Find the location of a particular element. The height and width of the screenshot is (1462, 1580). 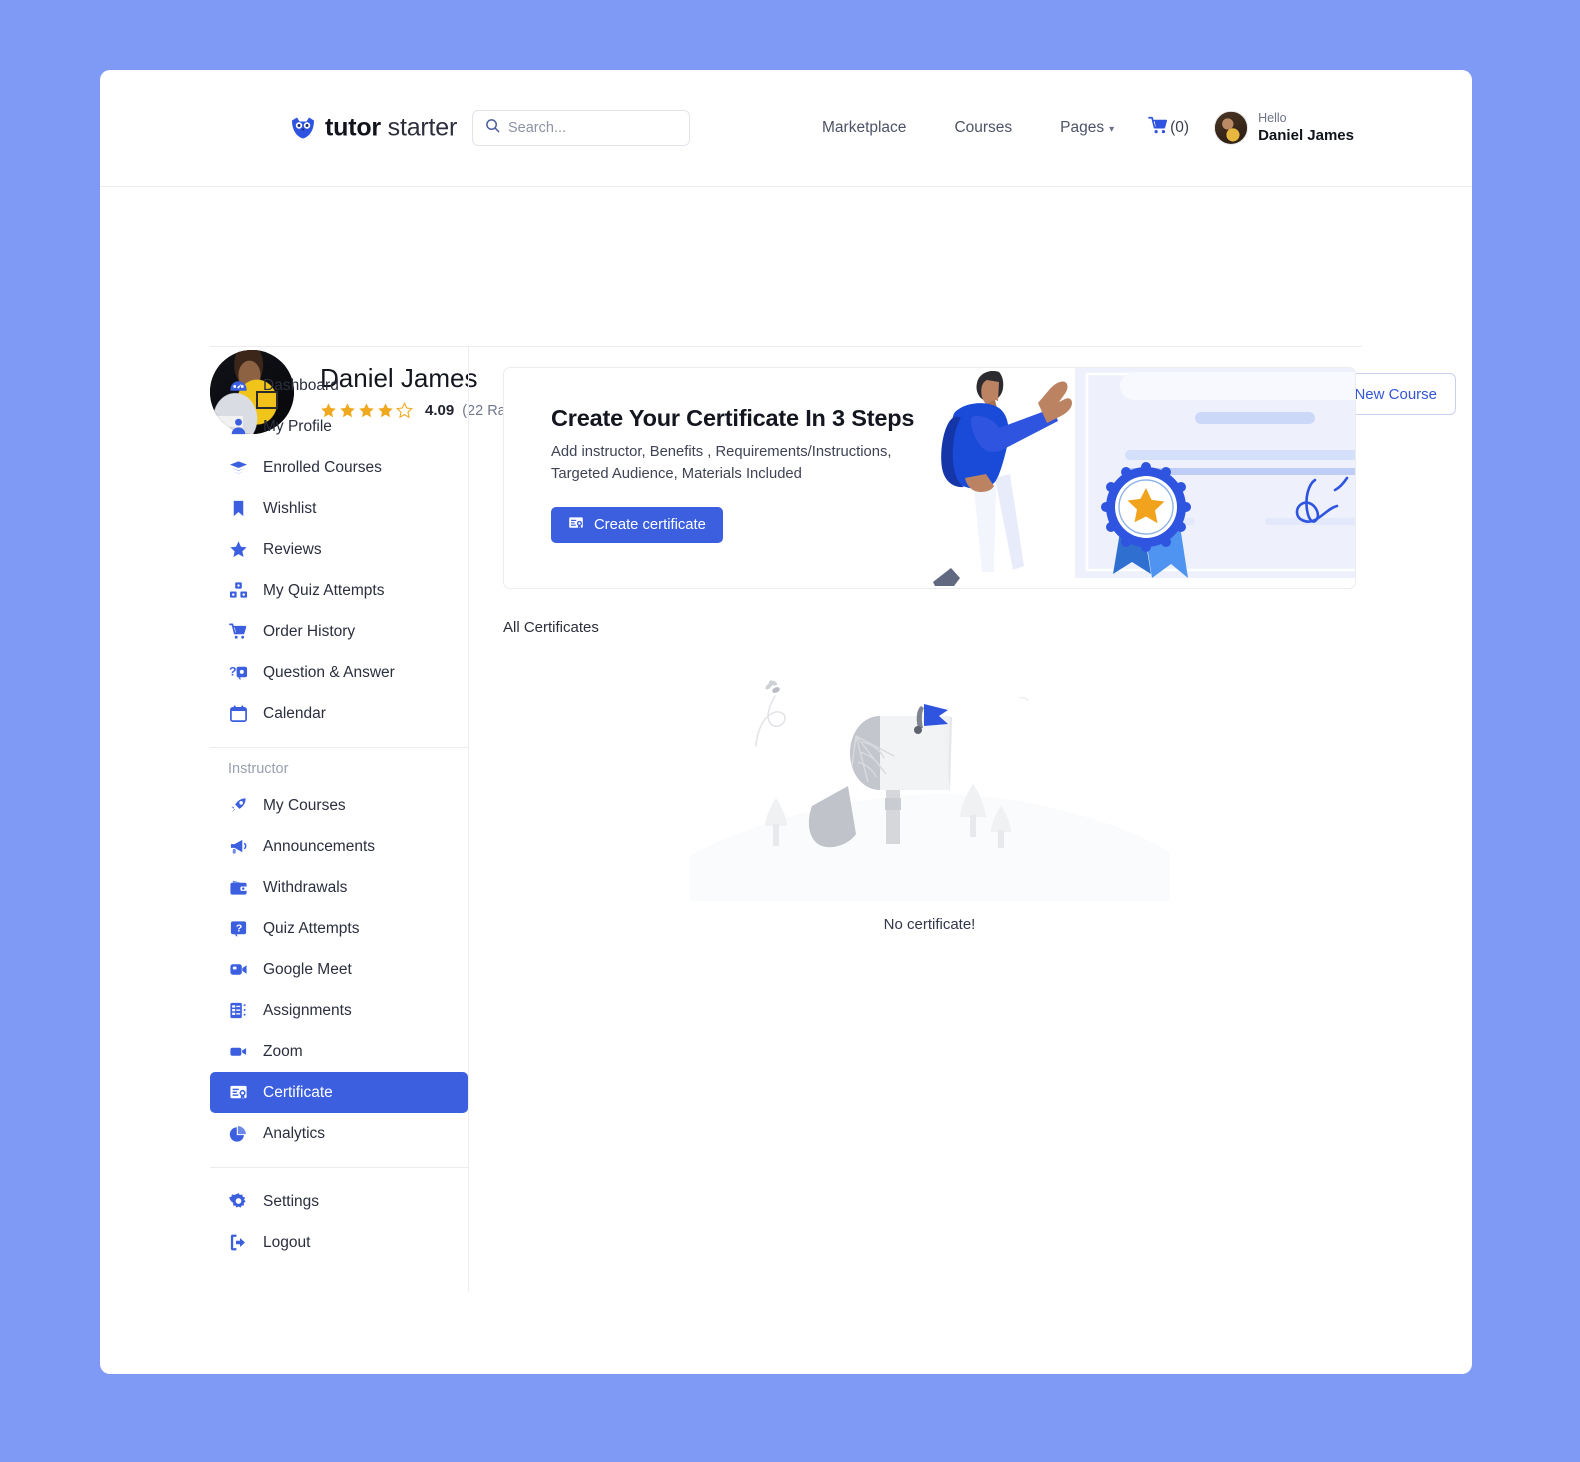

nav-label: Marketplace is located at coordinates (864, 127).